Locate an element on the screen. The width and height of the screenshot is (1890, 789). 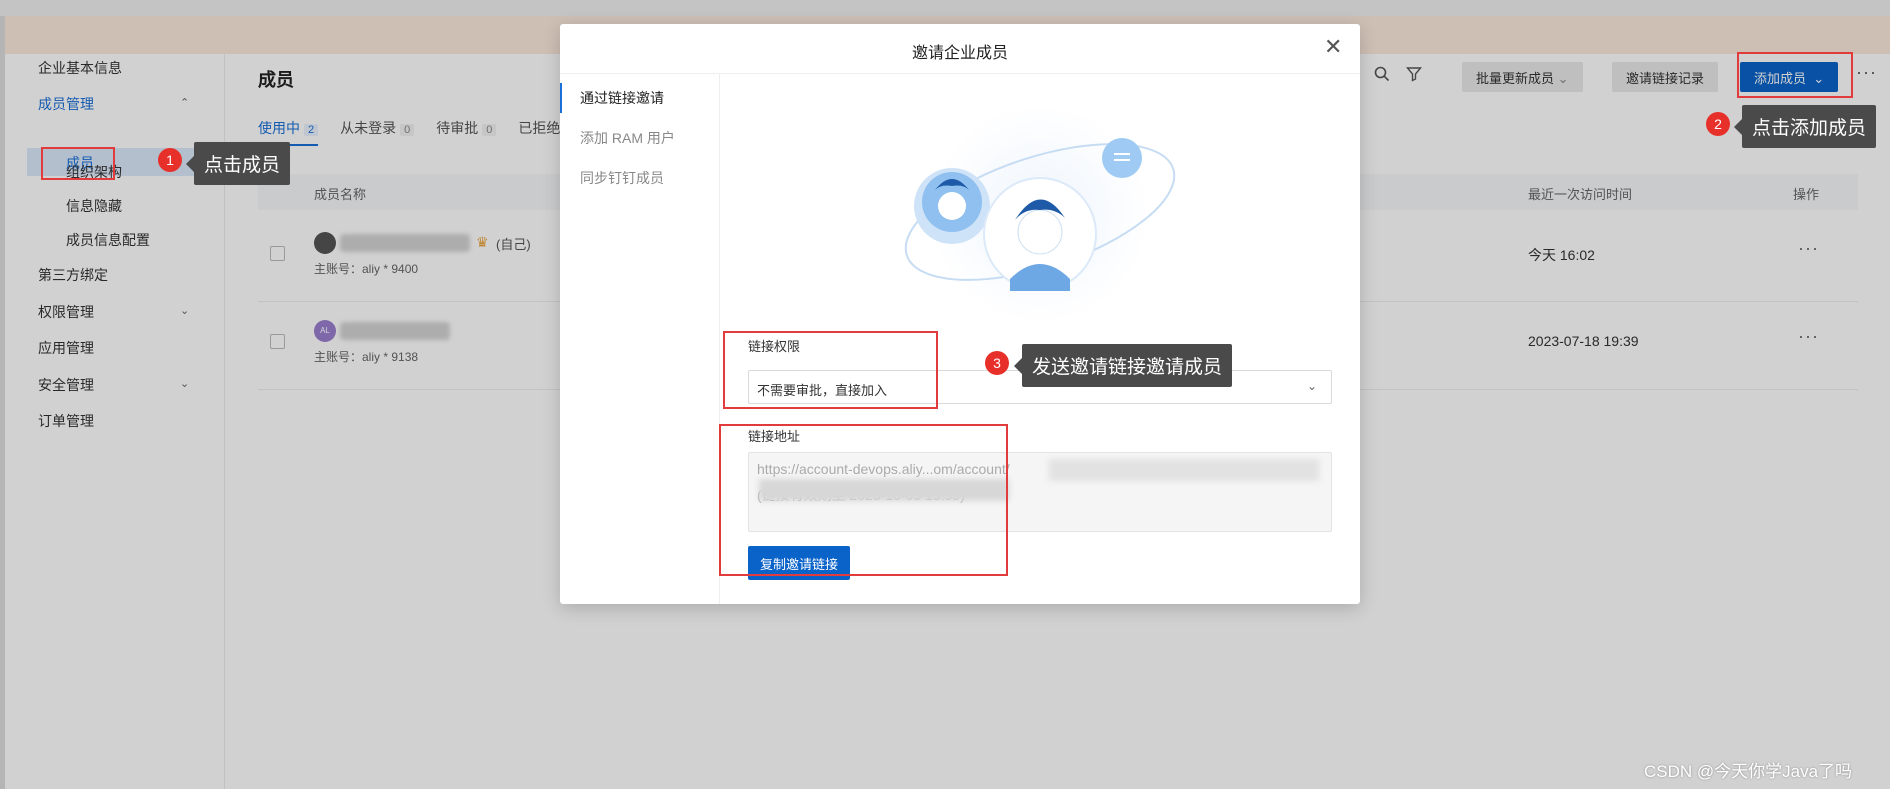
nav-add-ram-user: 添加 RAM 用户 is located at coordinates (627, 138).